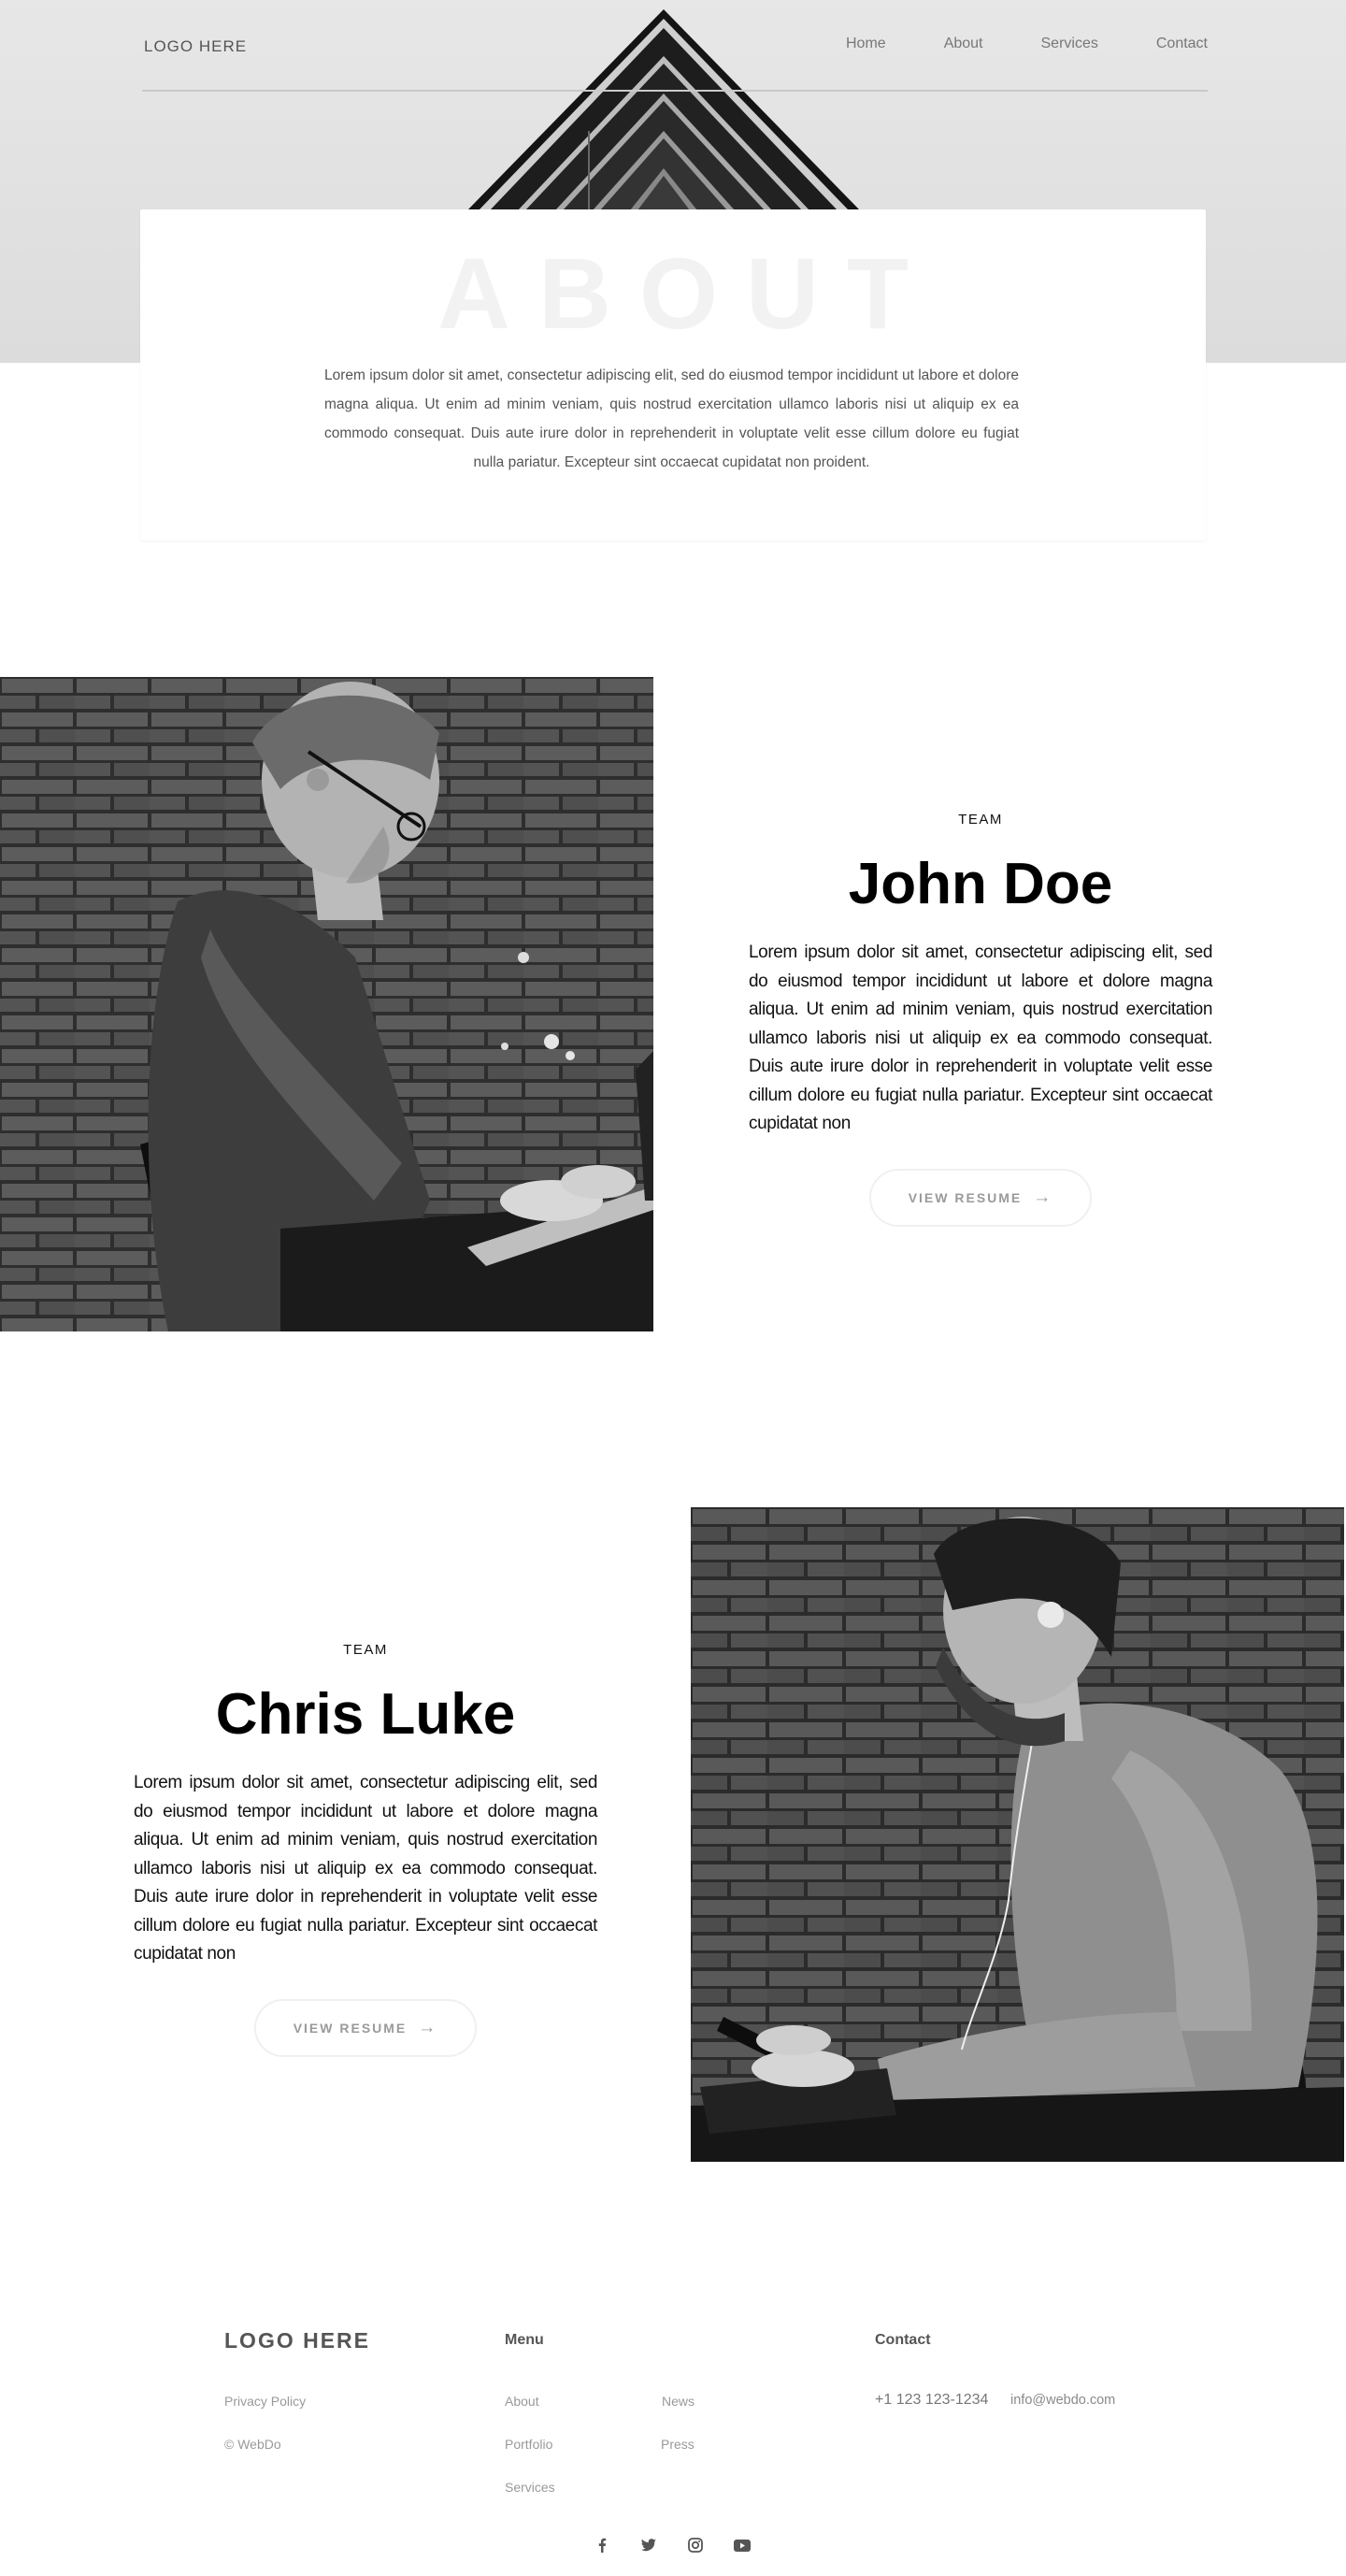  I want to click on copyright-text: © WebDo, so click(252, 2444).